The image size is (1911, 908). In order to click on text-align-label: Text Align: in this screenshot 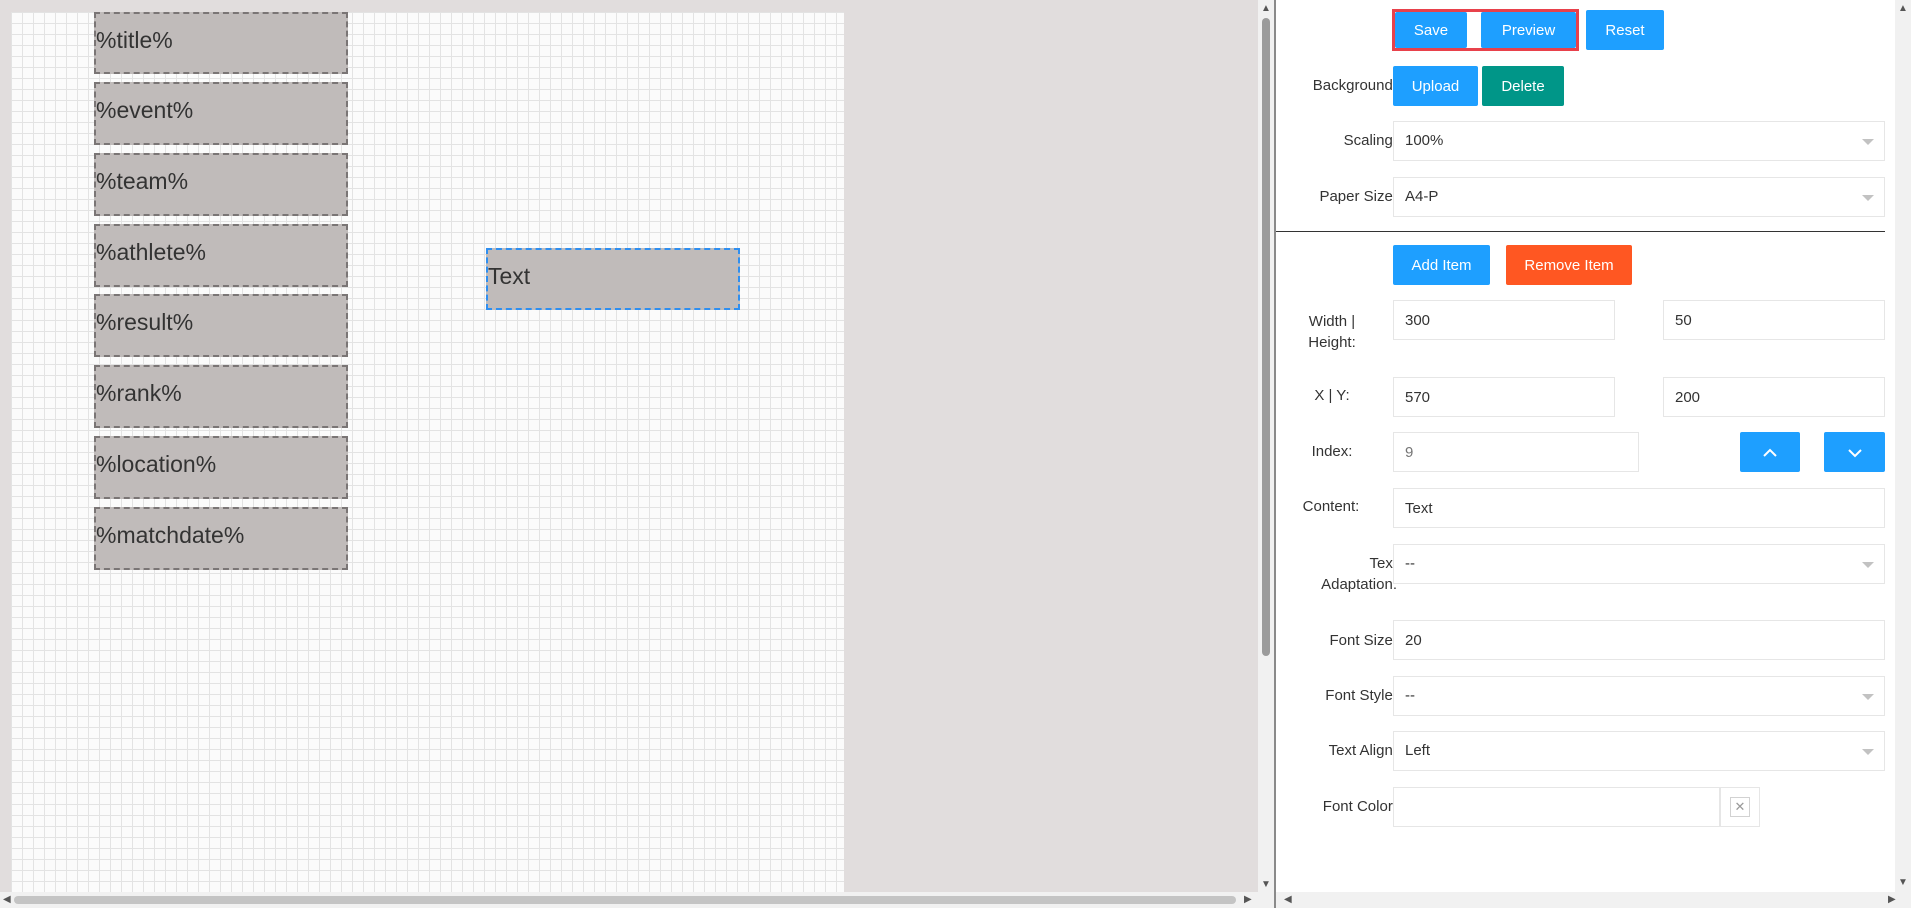, I will do `click(1362, 750)`.